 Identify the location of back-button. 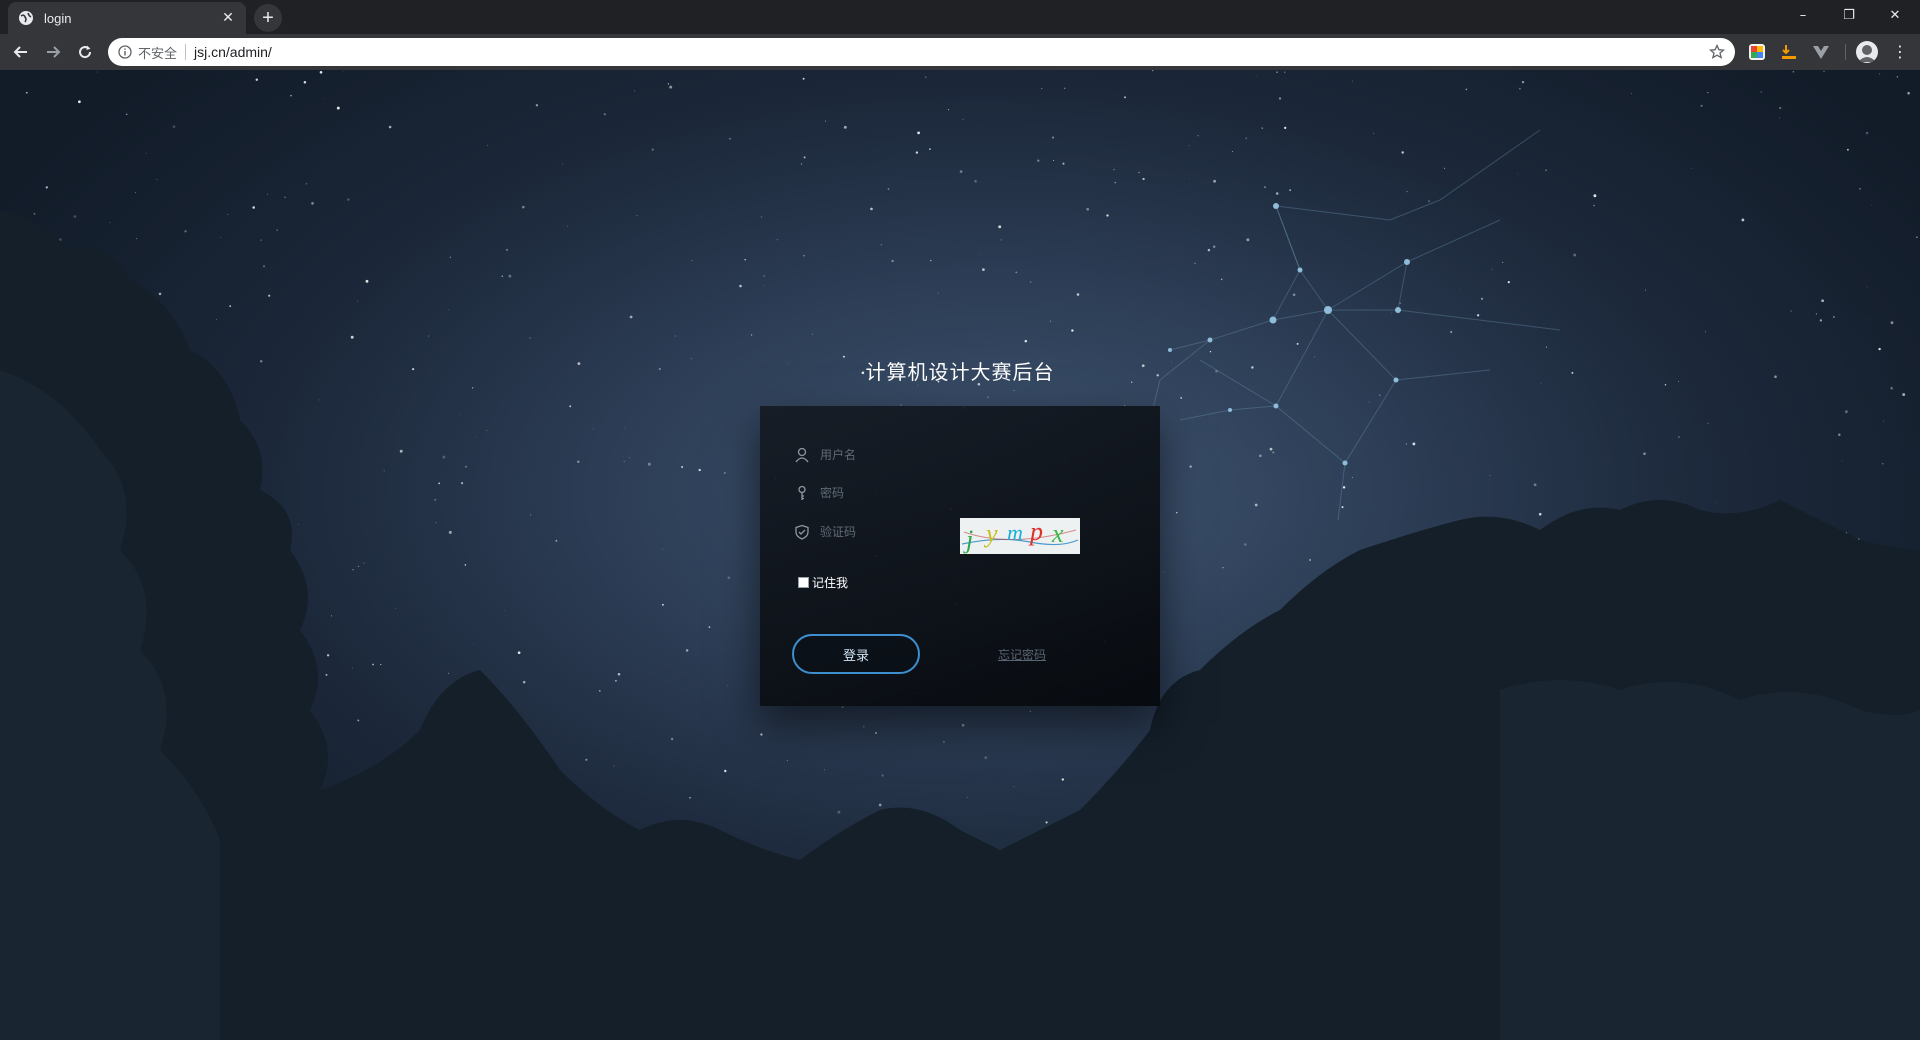
(21, 52).